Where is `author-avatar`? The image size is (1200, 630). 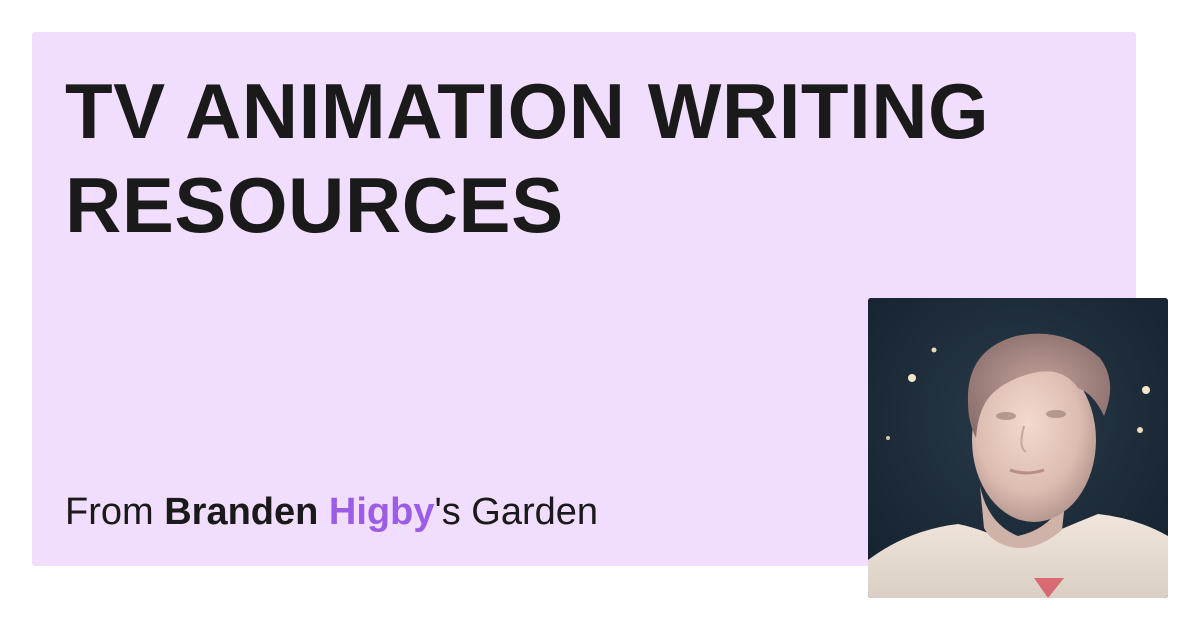 author-avatar is located at coordinates (1018, 448).